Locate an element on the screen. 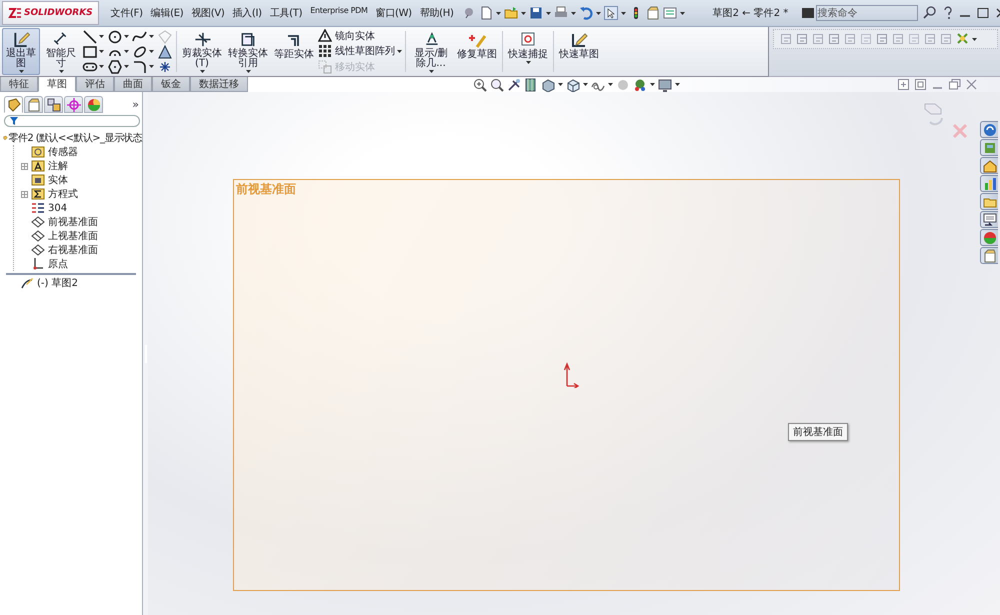  restore-icon is located at coordinates (954, 84).